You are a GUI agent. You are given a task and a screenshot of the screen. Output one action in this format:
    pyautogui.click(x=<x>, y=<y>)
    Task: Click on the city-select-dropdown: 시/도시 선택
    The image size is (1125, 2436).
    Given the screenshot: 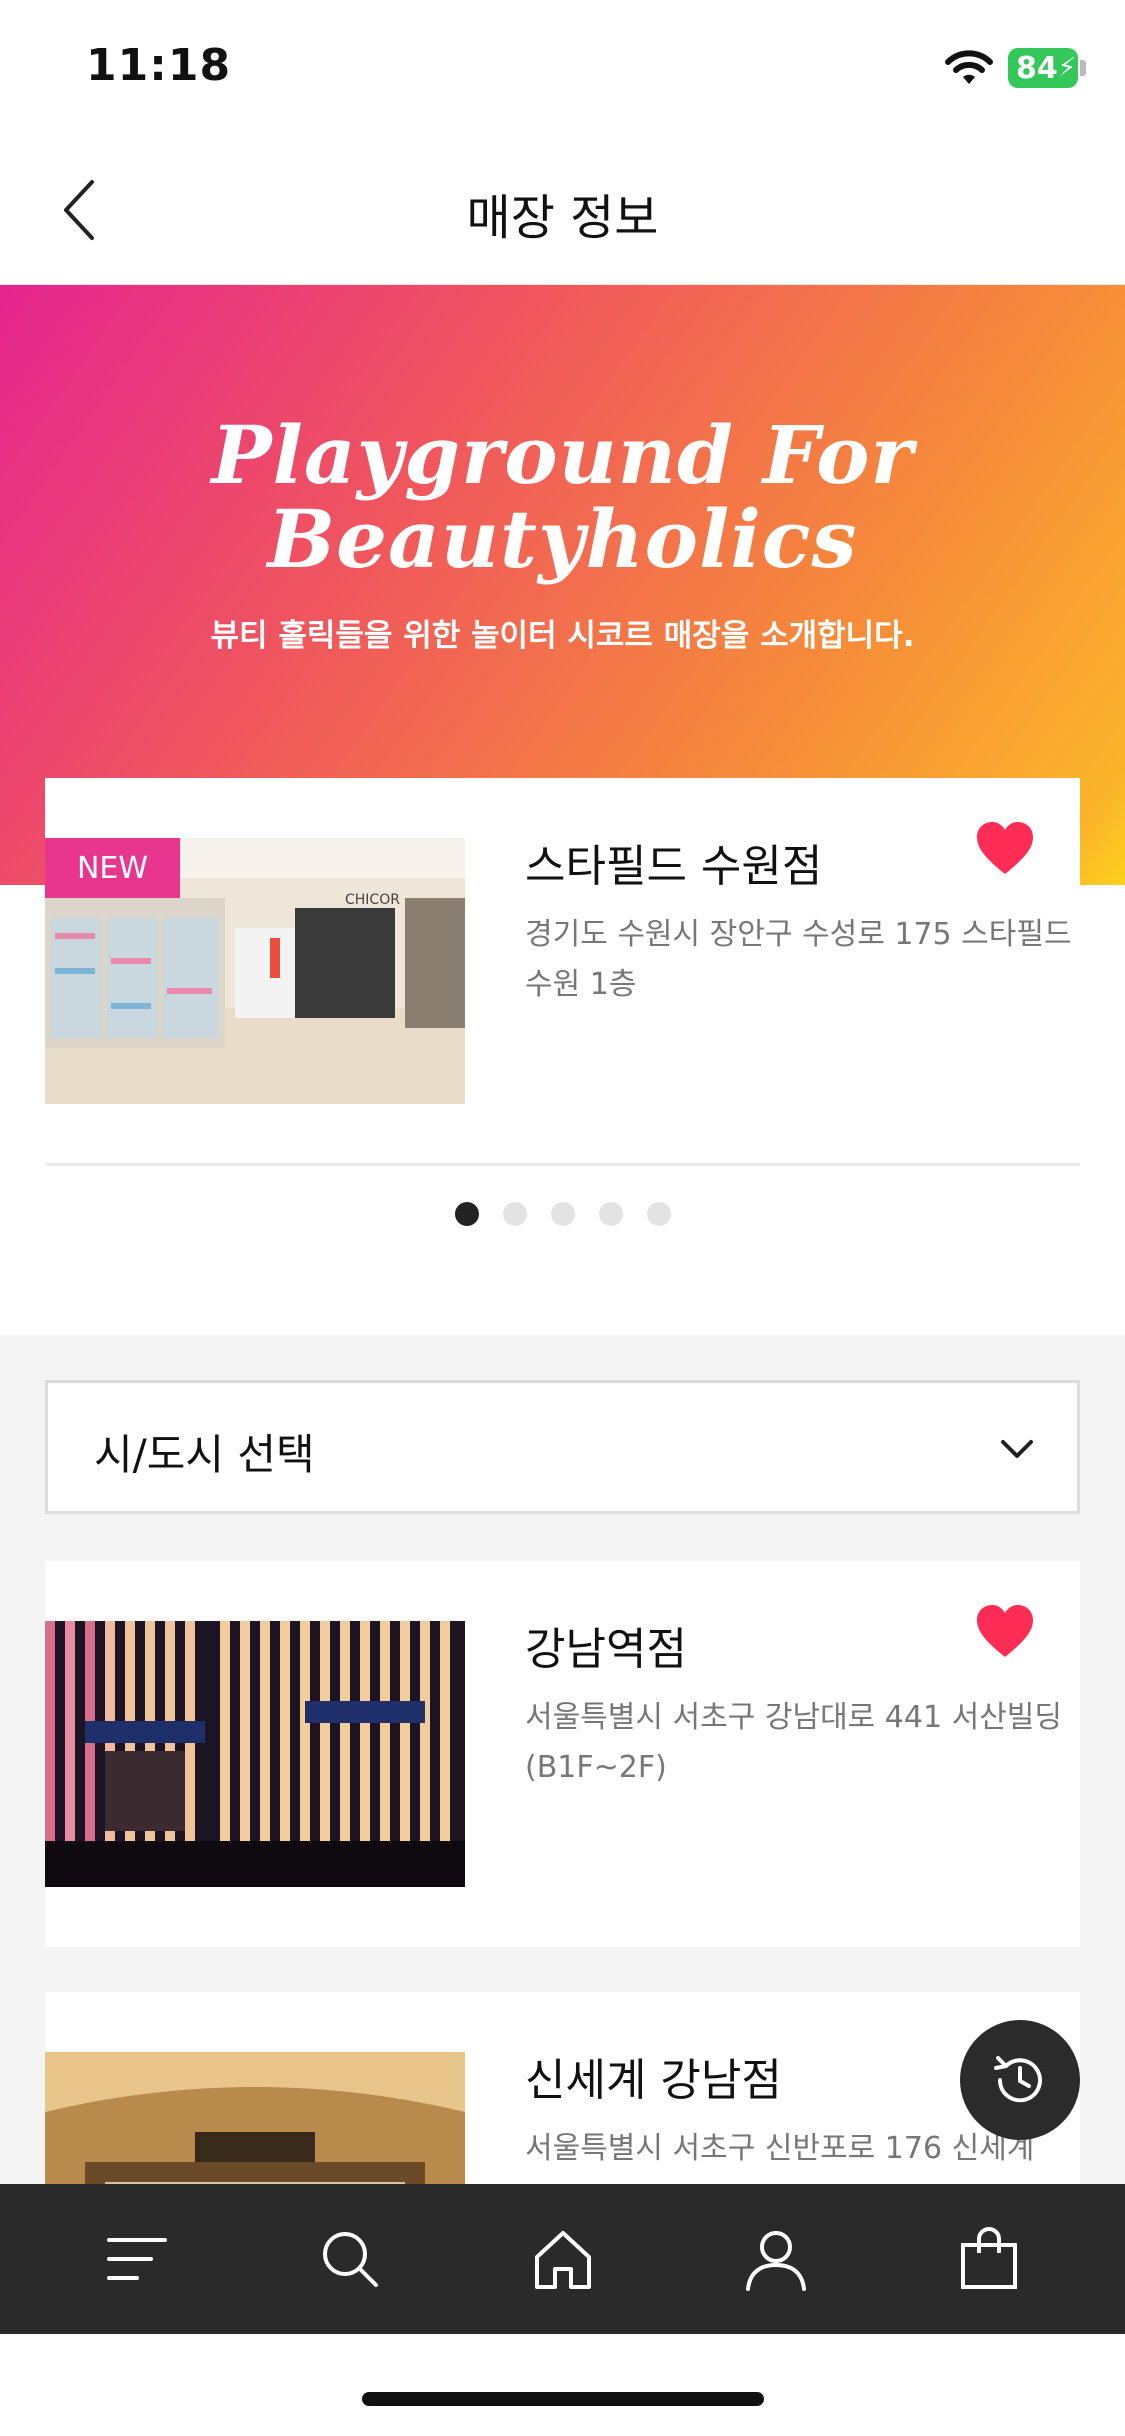 What is the action you would take?
    pyautogui.click(x=562, y=1447)
    